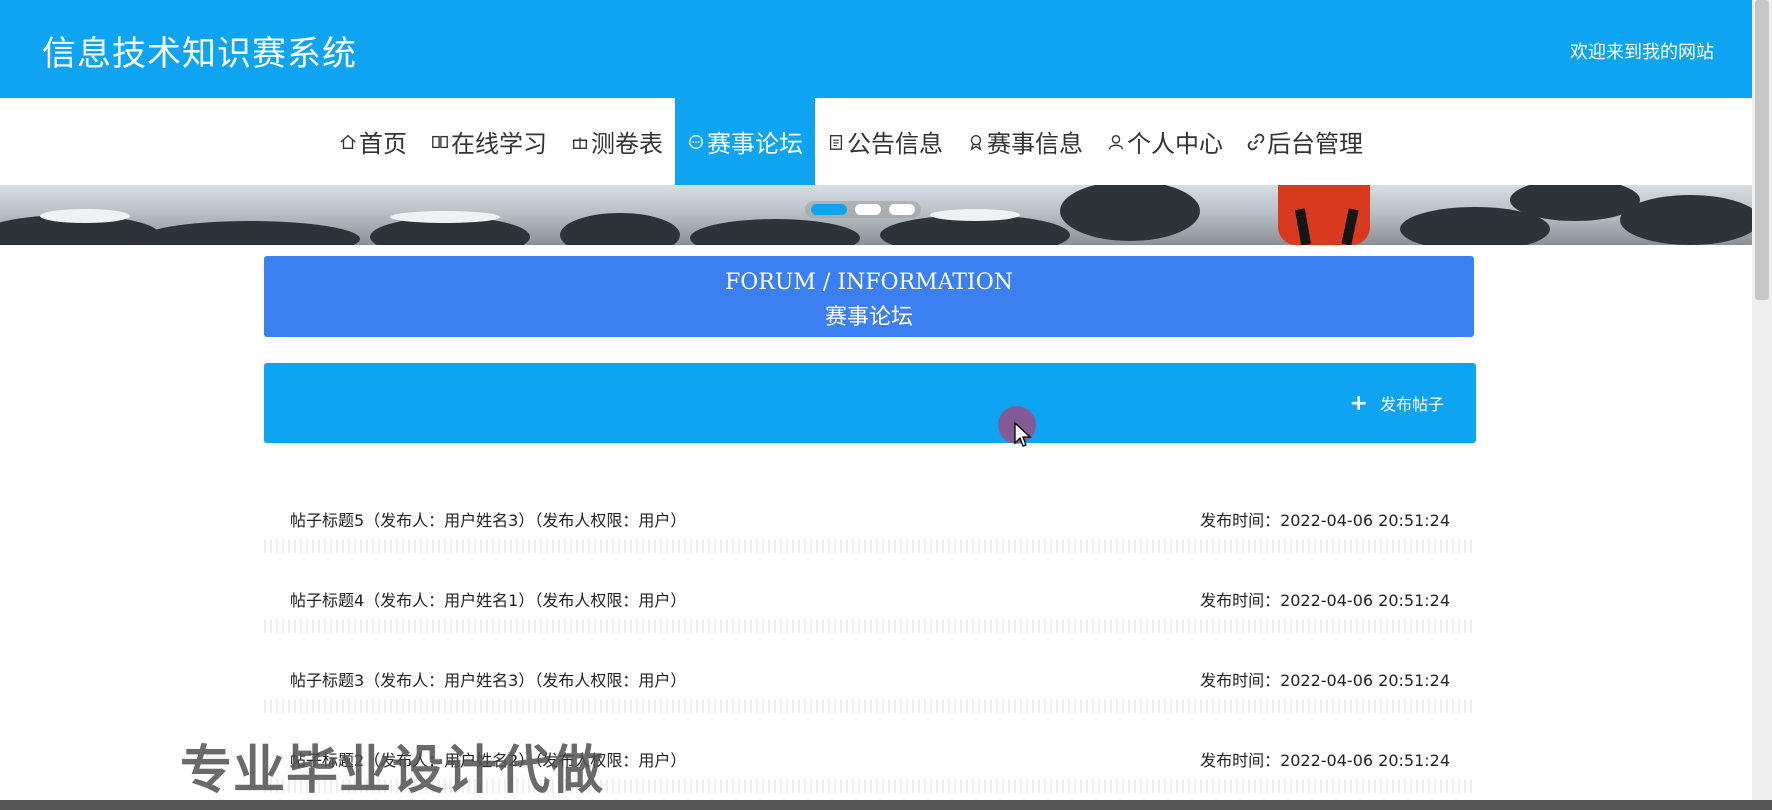  I want to click on link-icon, so click(1256, 141).